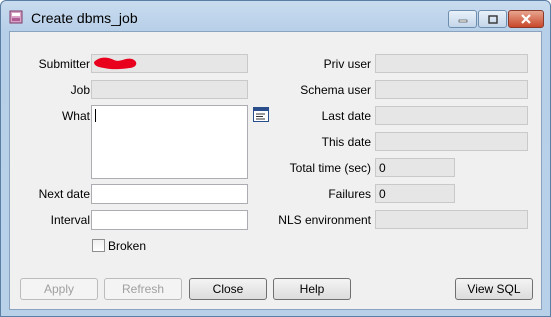 This screenshot has width=551, height=317. I want to click on last-date-label: Last date, so click(346, 116).